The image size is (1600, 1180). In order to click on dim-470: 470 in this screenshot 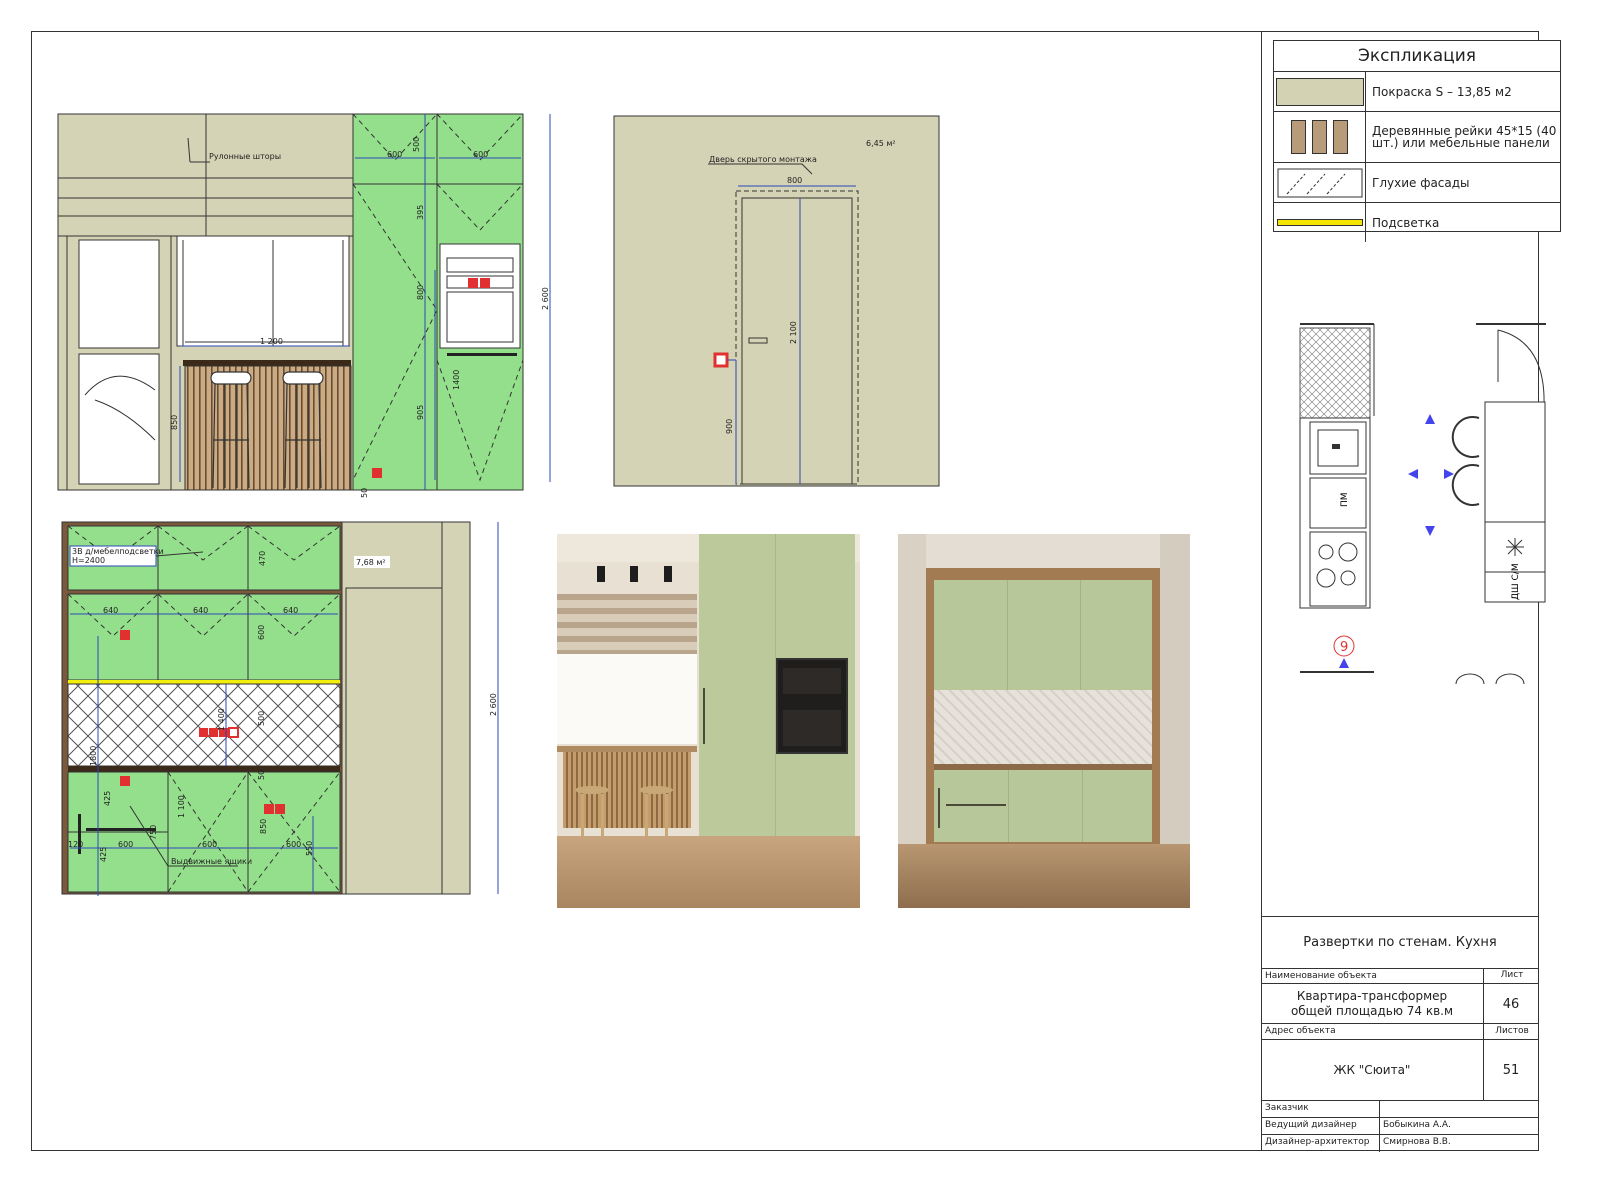, I will do `click(262, 558)`.